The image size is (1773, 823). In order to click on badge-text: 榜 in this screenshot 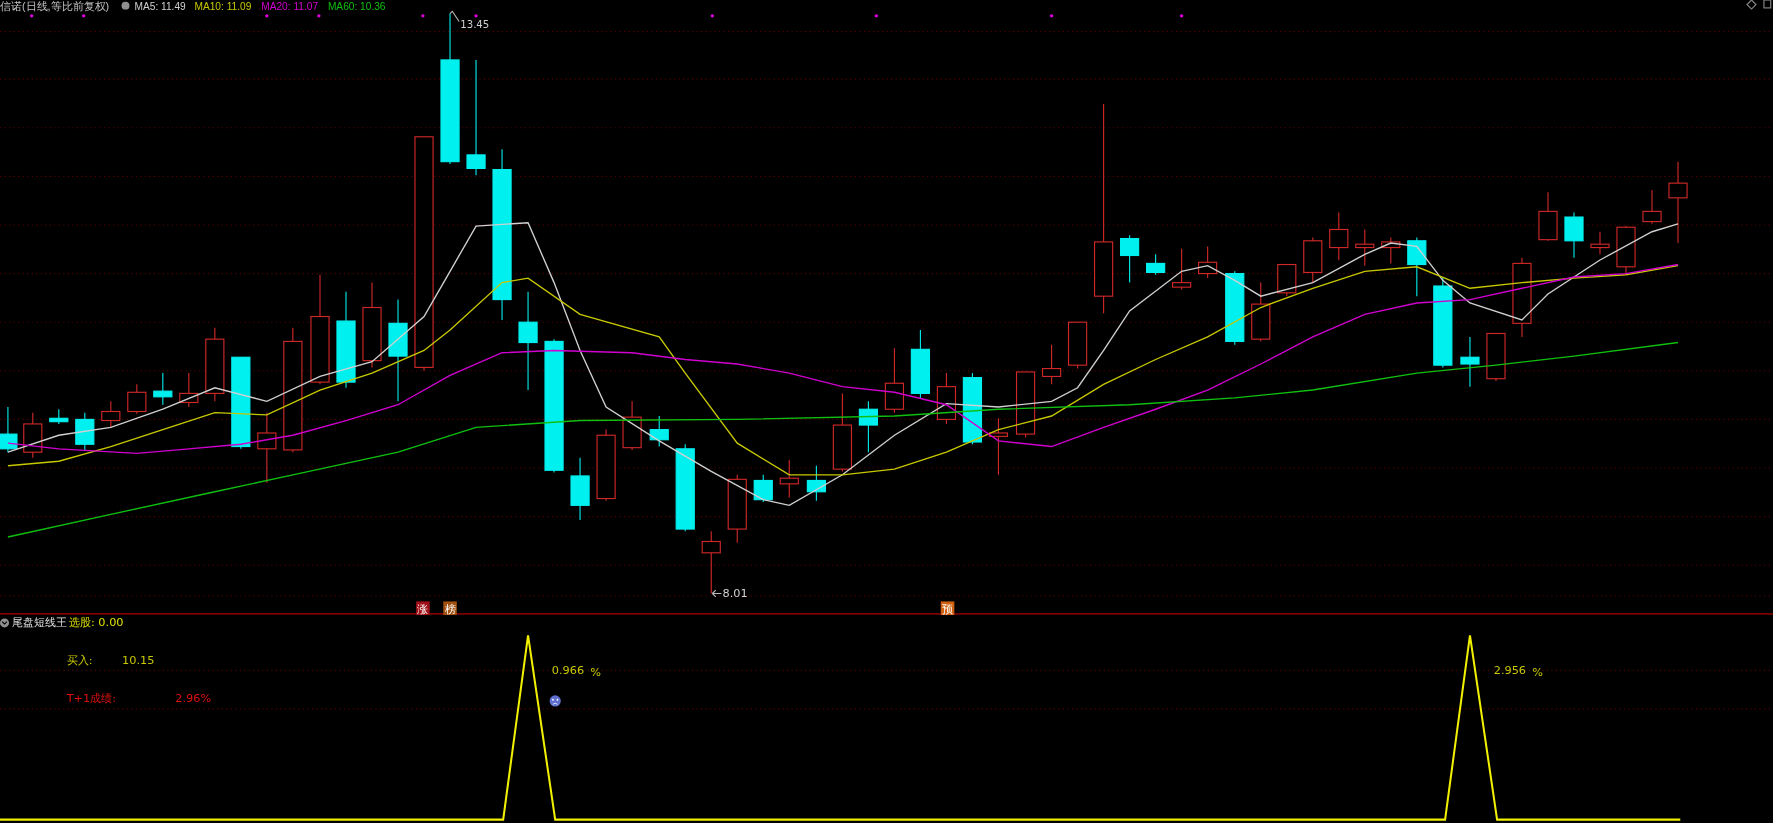, I will do `click(450, 609)`.